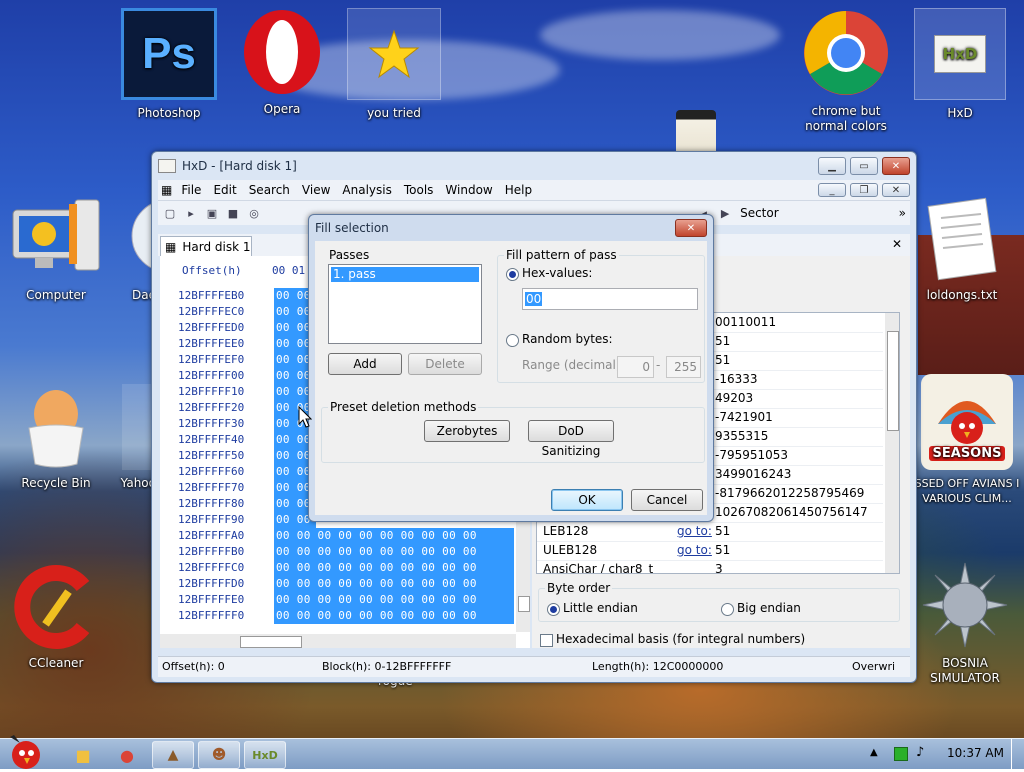  What do you see at coordinates (24, 751) in the screenshot?
I see `start-button` at bounding box center [24, 751].